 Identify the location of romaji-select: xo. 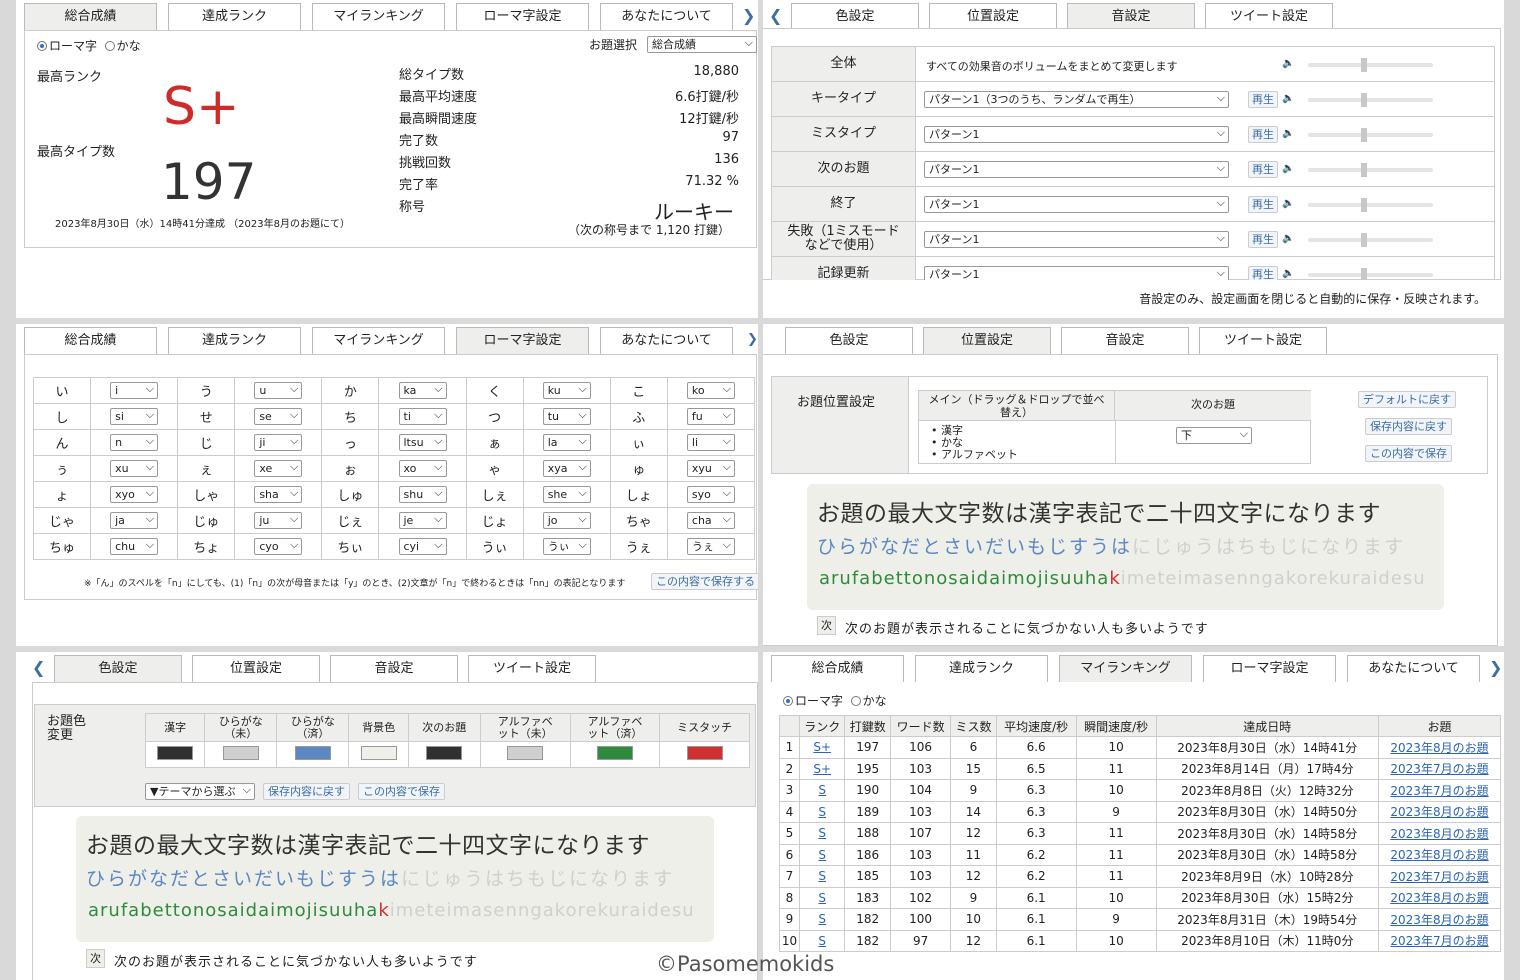
(422, 468).